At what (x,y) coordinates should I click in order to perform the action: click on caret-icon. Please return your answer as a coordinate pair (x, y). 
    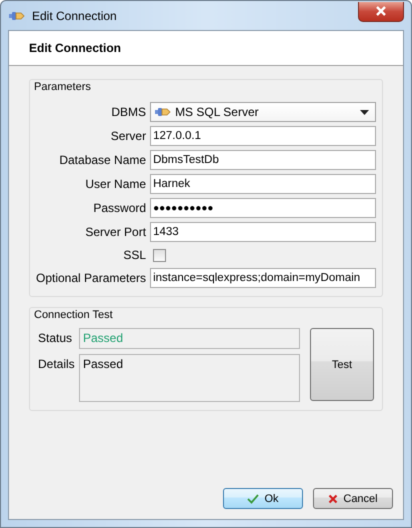
    Looking at the image, I should click on (364, 112).